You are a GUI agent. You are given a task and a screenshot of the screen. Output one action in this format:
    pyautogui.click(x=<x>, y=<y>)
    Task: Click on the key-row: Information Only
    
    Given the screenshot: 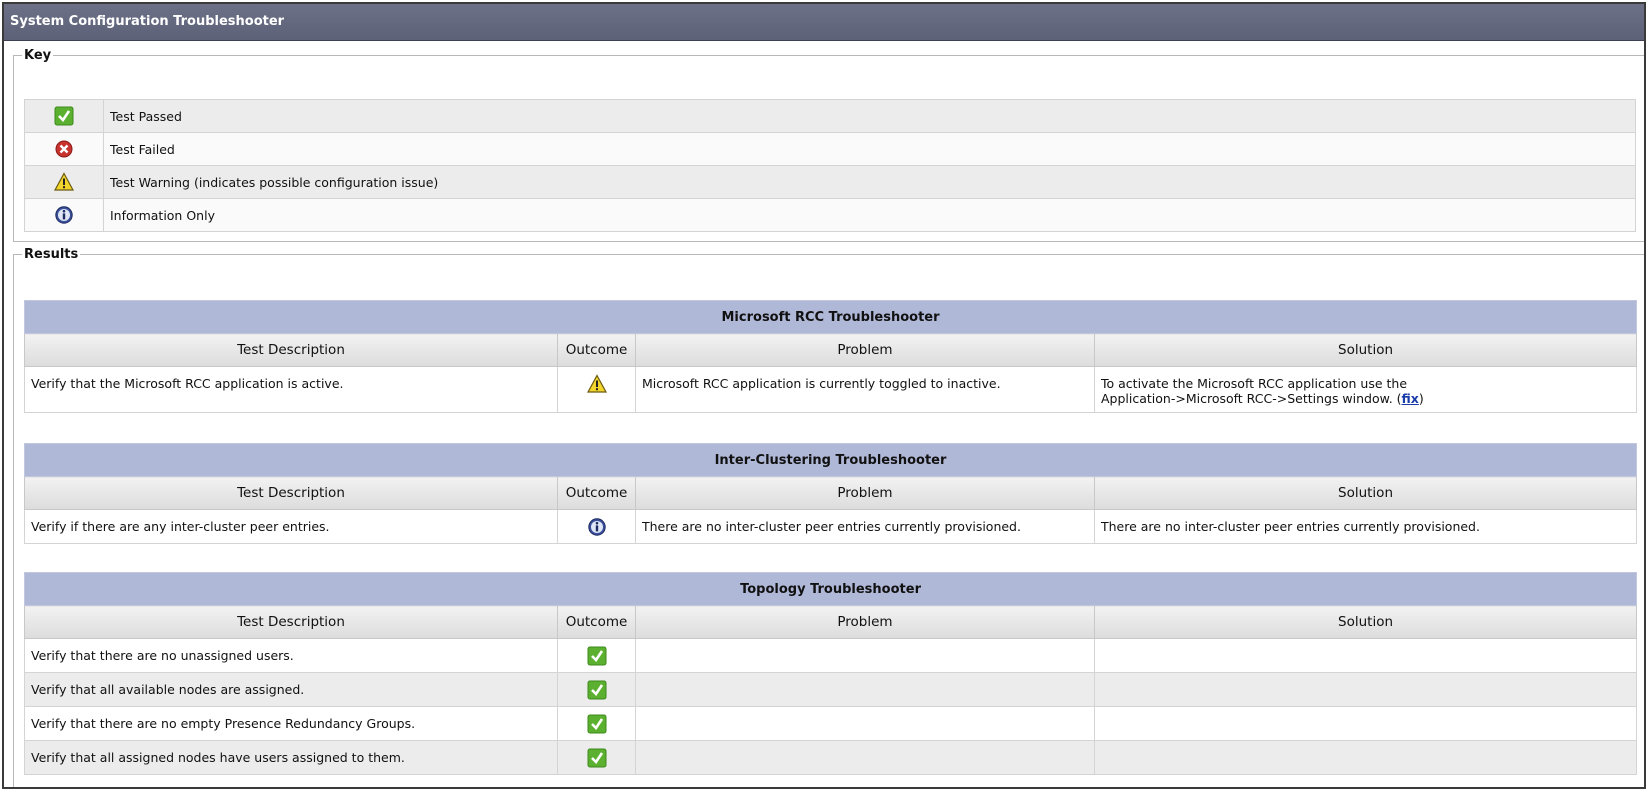 What is the action you would take?
    pyautogui.click(x=830, y=215)
    